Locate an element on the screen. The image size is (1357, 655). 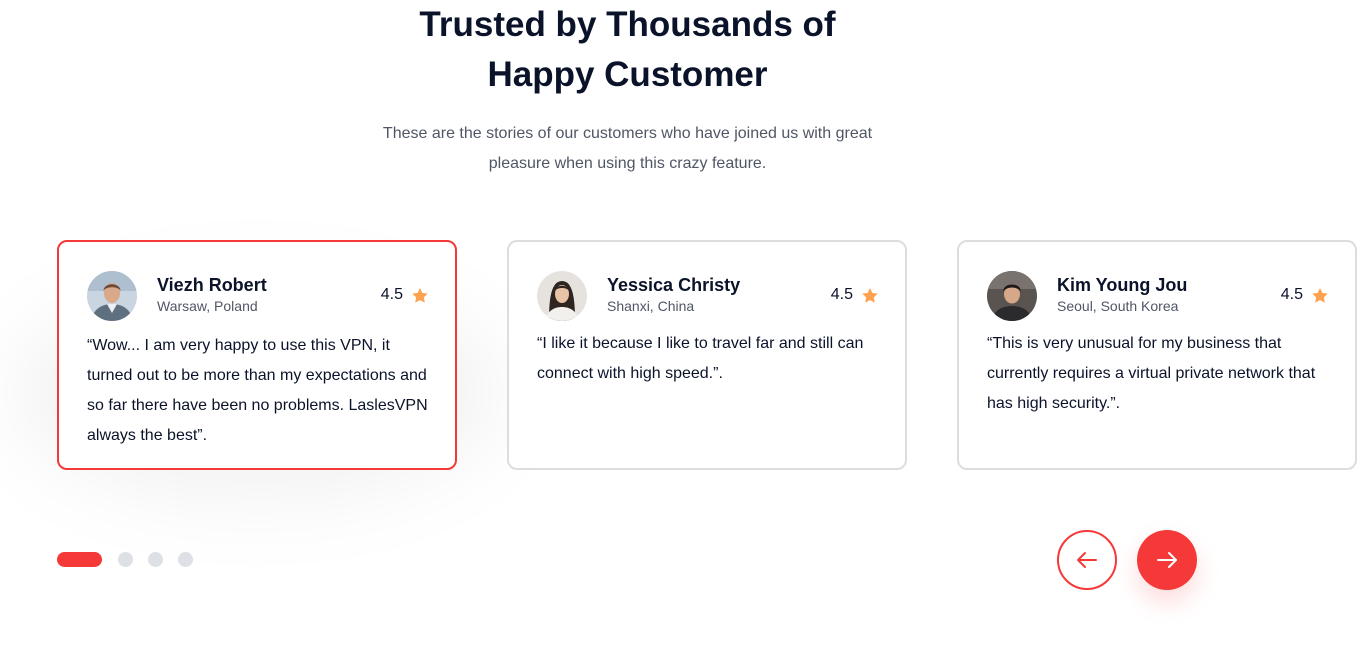
pagination-dot-active is located at coordinates (79, 559).